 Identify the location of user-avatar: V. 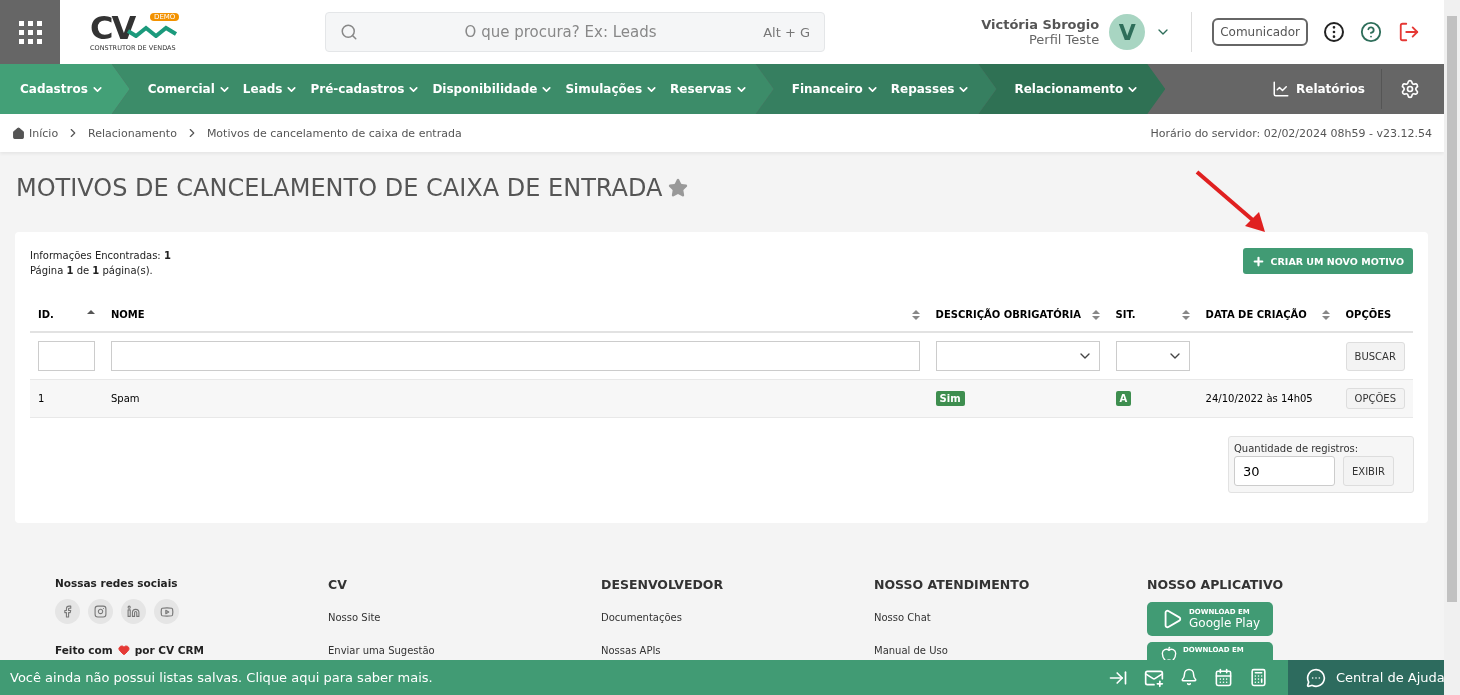
(1127, 32).